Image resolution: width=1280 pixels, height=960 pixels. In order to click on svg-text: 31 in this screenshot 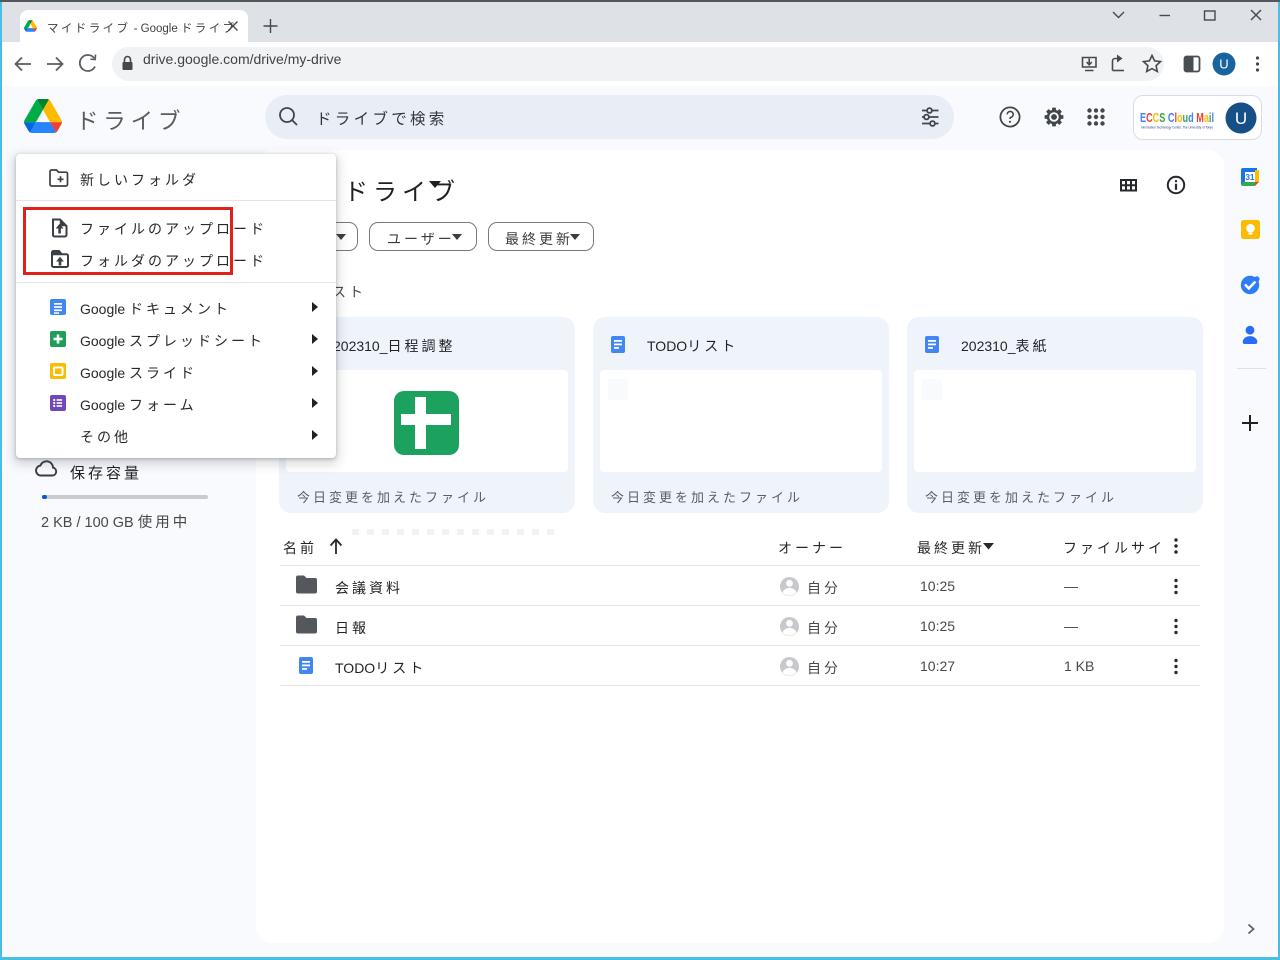, I will do `click(1250, 177)`.